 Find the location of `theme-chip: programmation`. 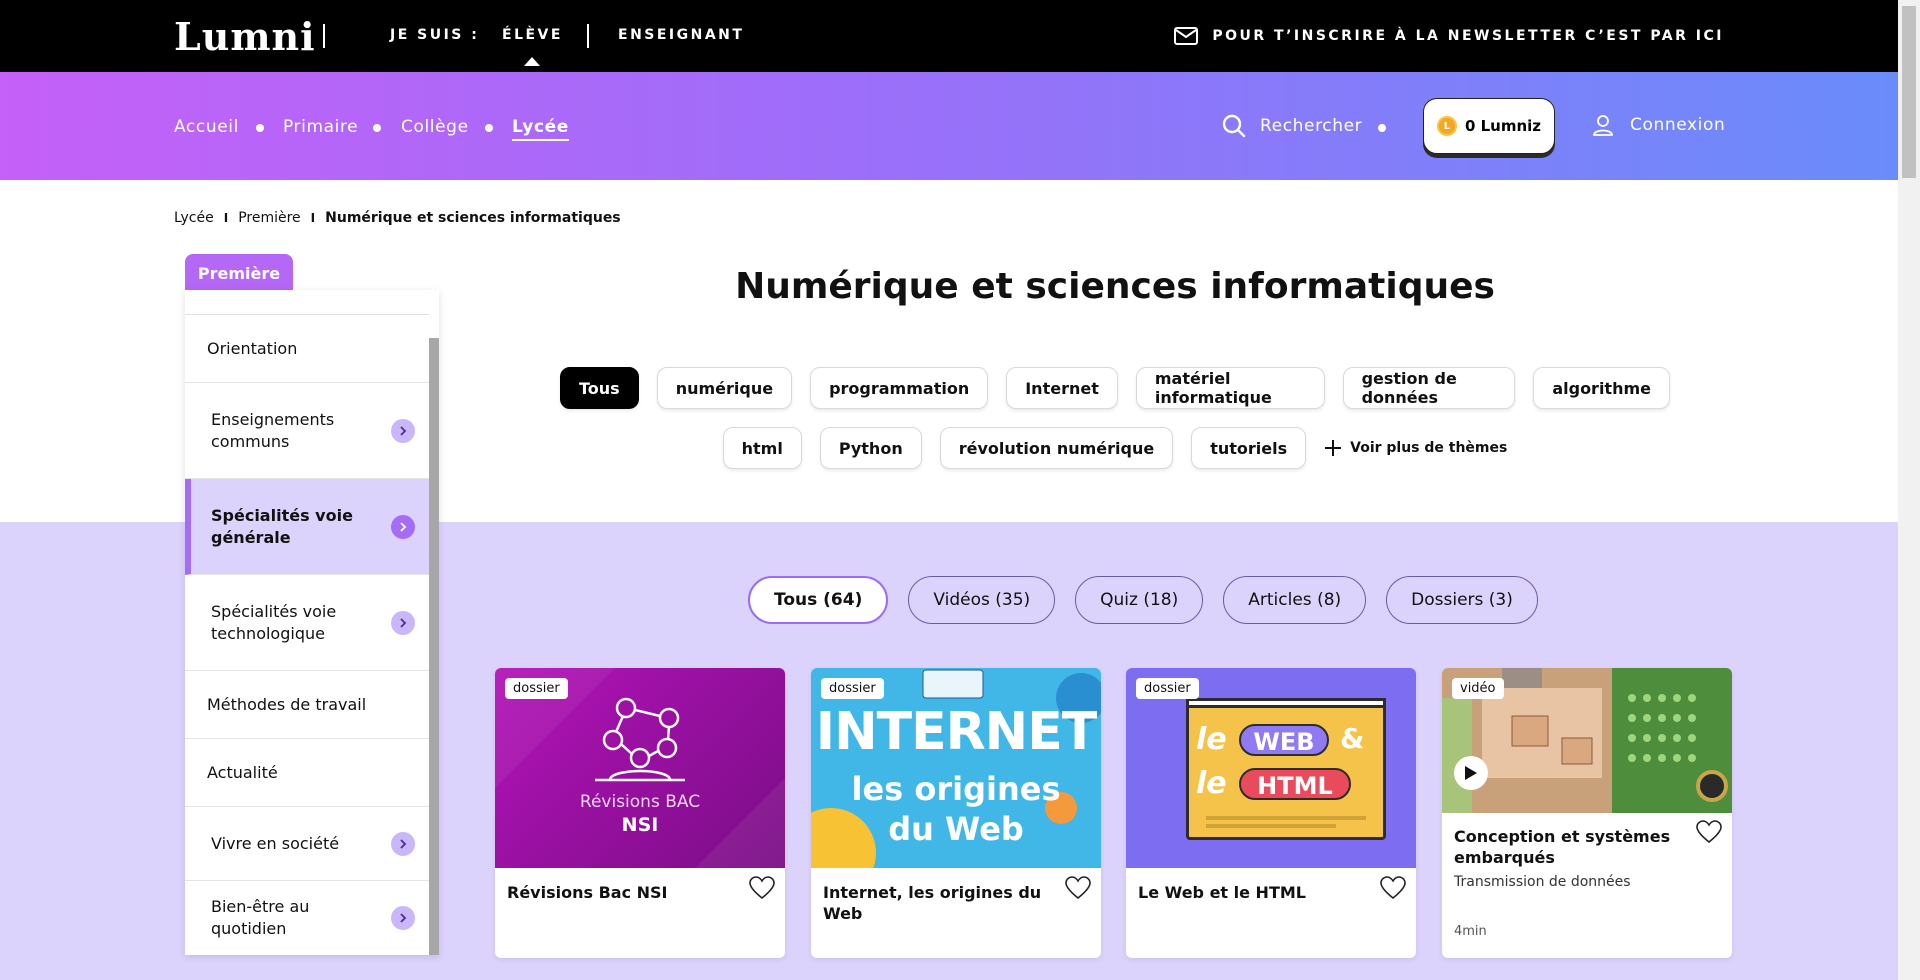

theme-chip: programmation is located at coordinates (899, 388).